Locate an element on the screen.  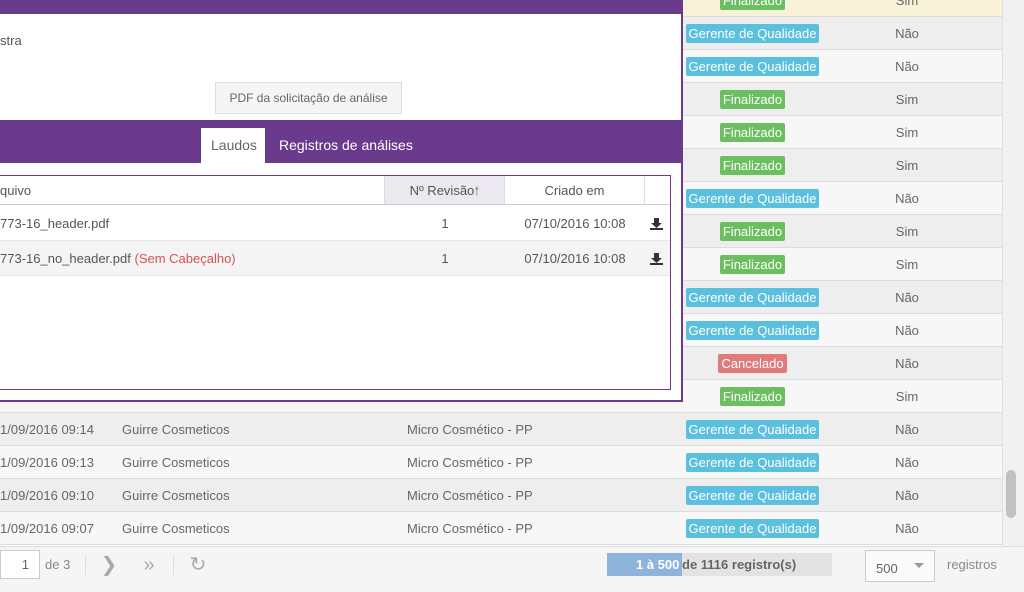
last-page-icon: » is located at coordinates (149, 565).